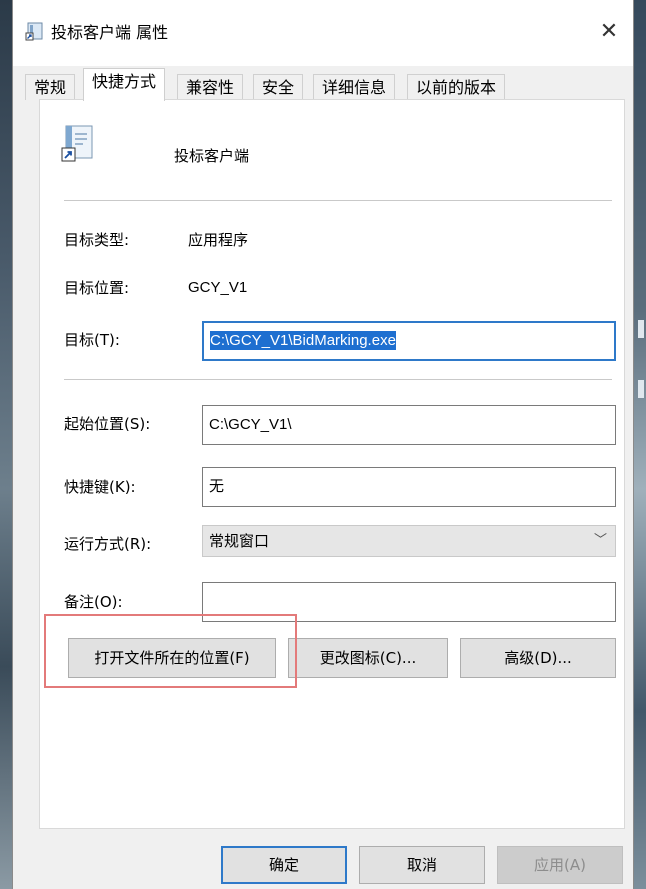  What do you see at coordinates (218, 287) in the screenshot?
I see `target-location-value: GCY_V1` at bounding box center [218, 287].